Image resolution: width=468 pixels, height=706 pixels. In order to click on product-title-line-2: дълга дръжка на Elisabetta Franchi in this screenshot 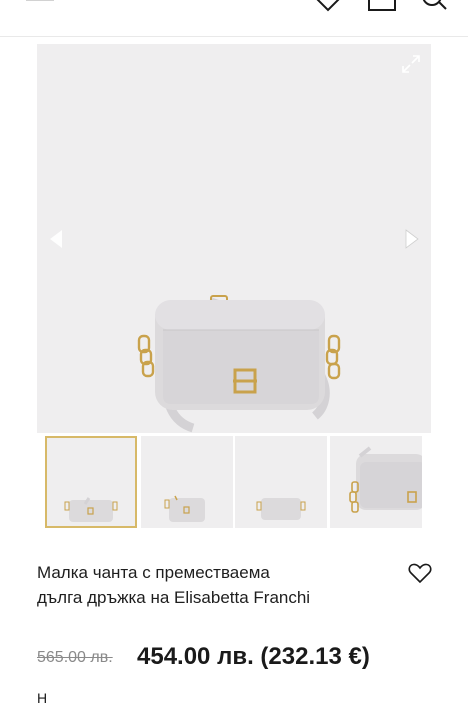, I will do `click(212, 597)`.